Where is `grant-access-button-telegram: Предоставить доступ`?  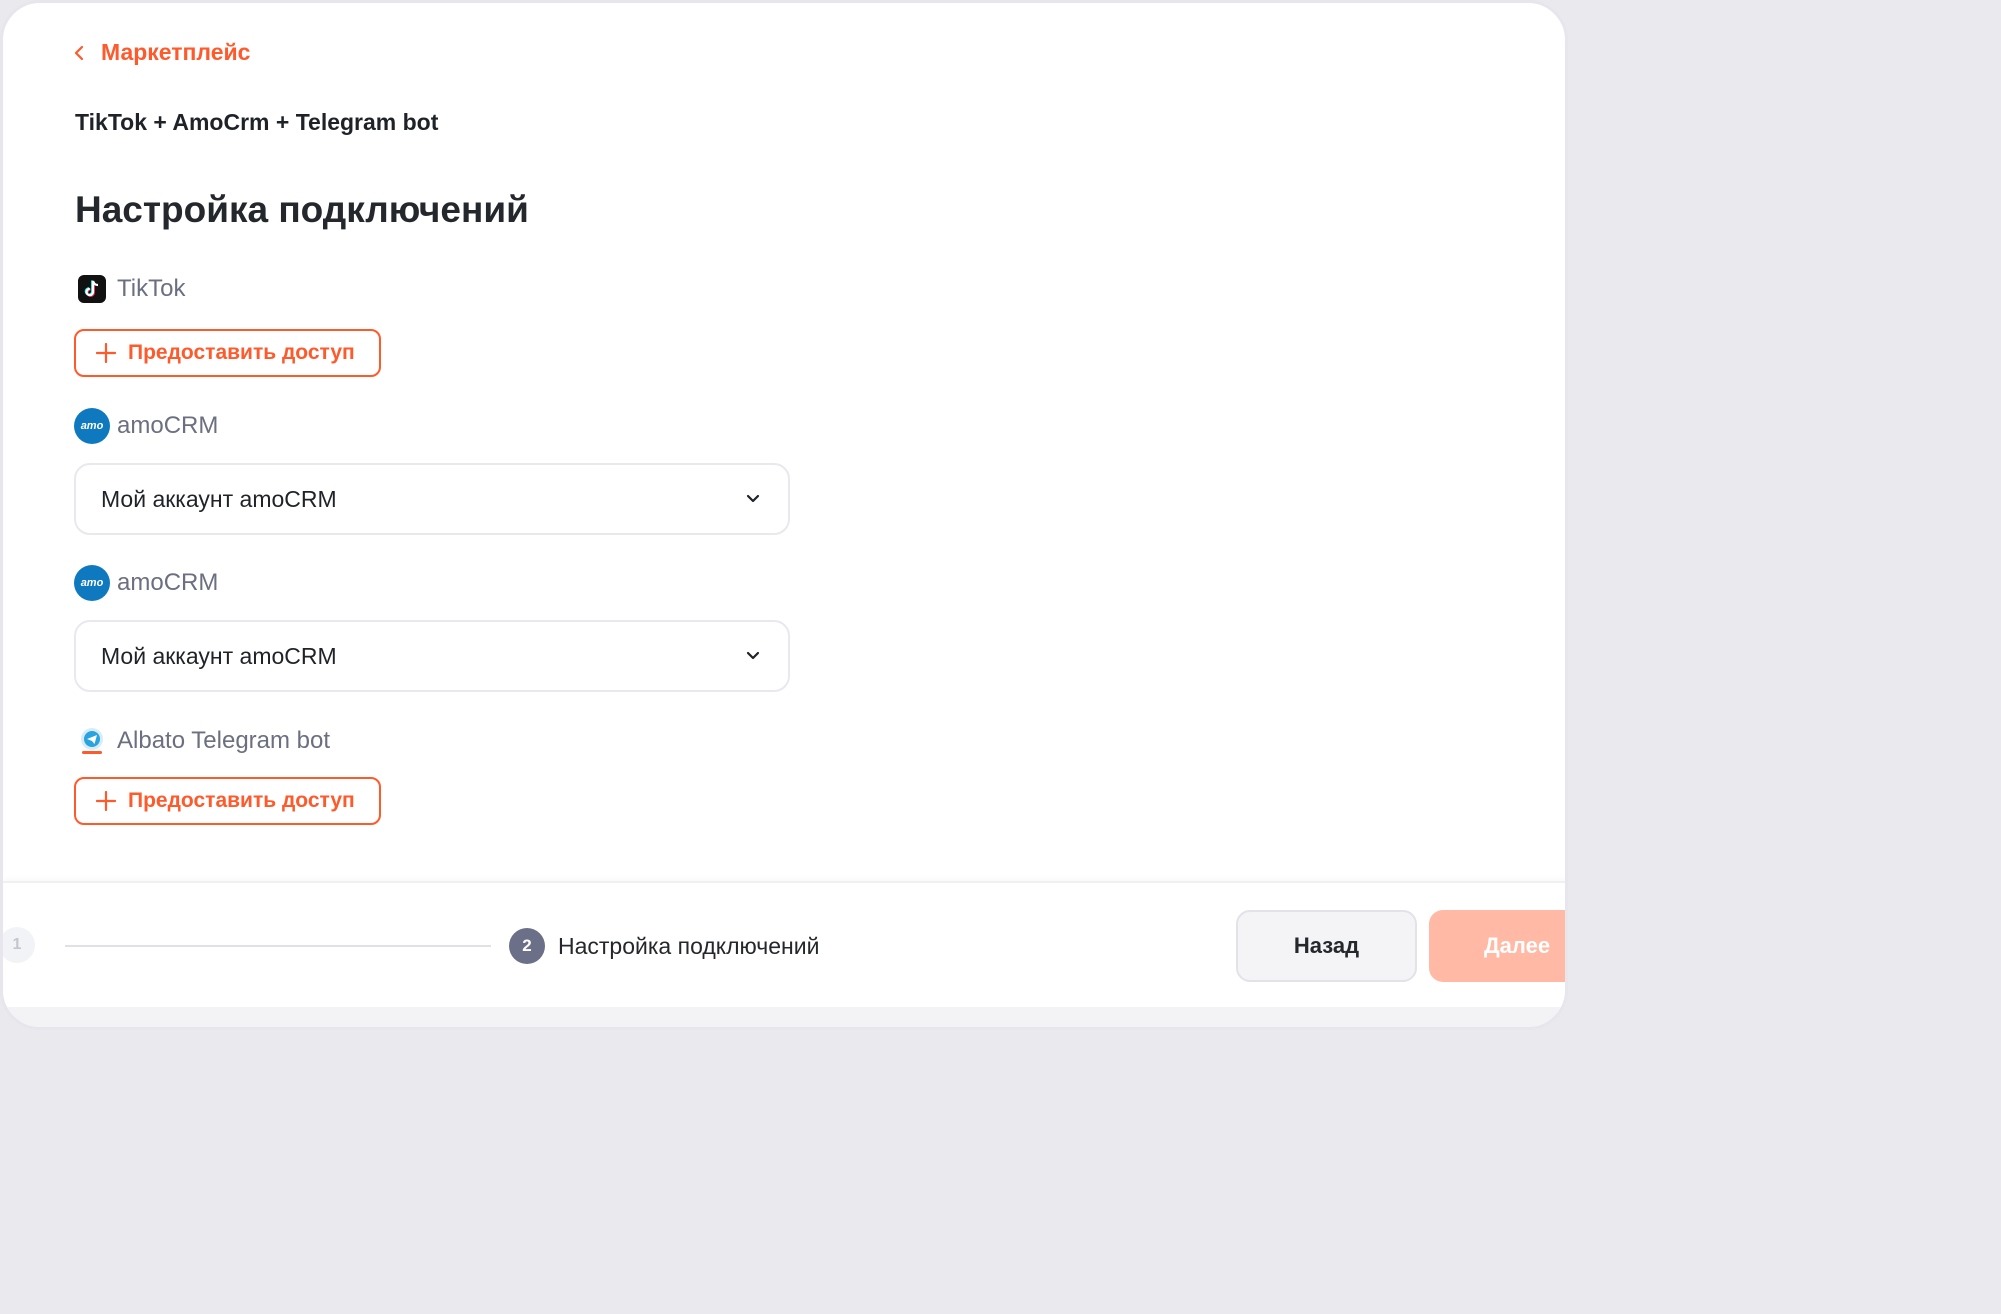
grant-access-button-telegram: Предоставить доступ is located at coordinates (227, 801).